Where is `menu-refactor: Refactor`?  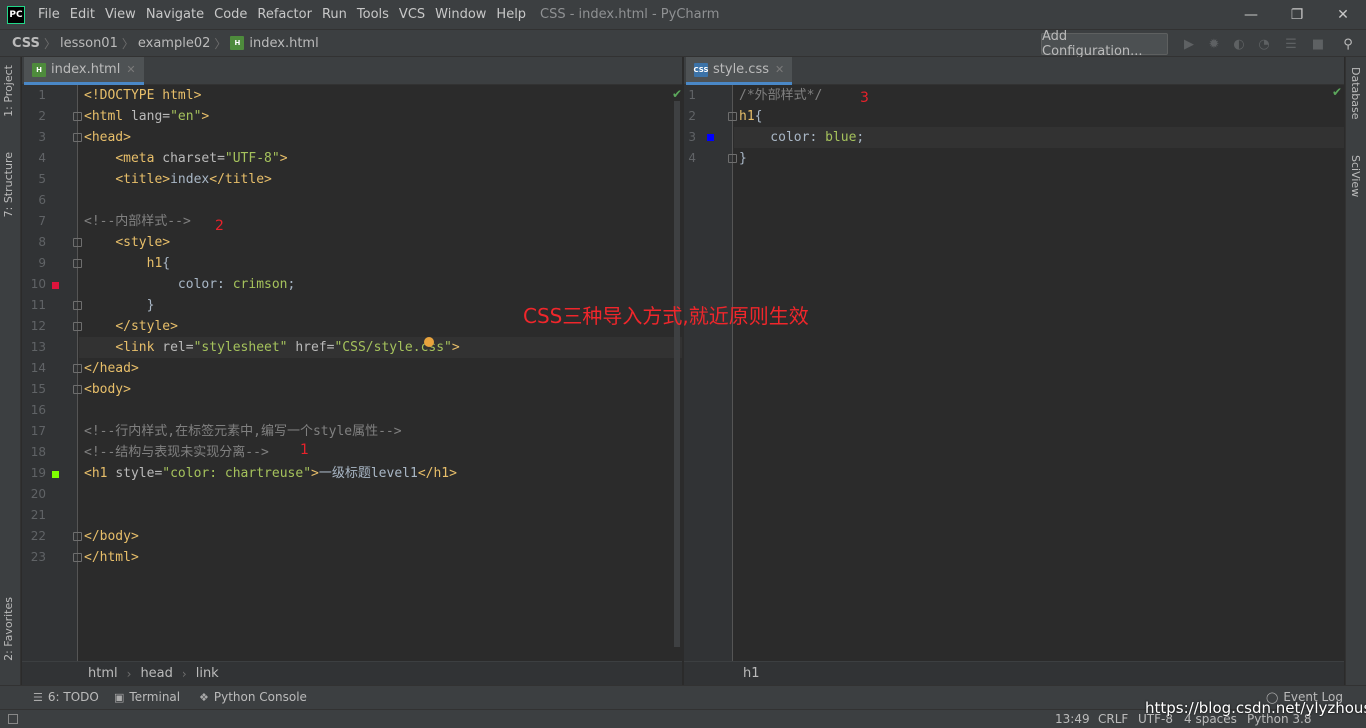
menu-refactor: Refactor is located at coordinates (284, 14).